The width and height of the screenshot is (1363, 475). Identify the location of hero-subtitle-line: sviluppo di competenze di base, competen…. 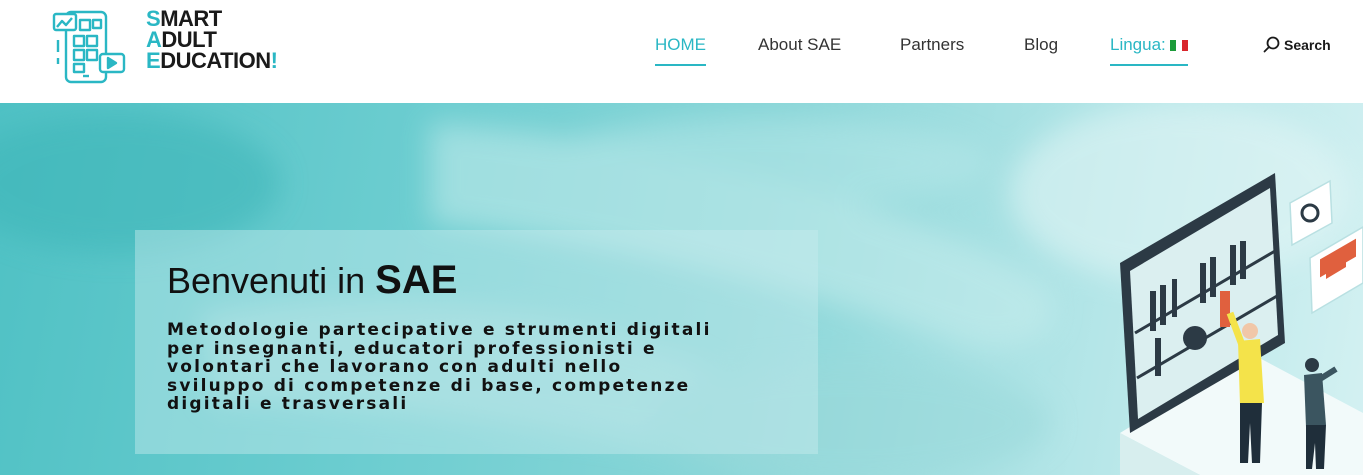
(429, 385).